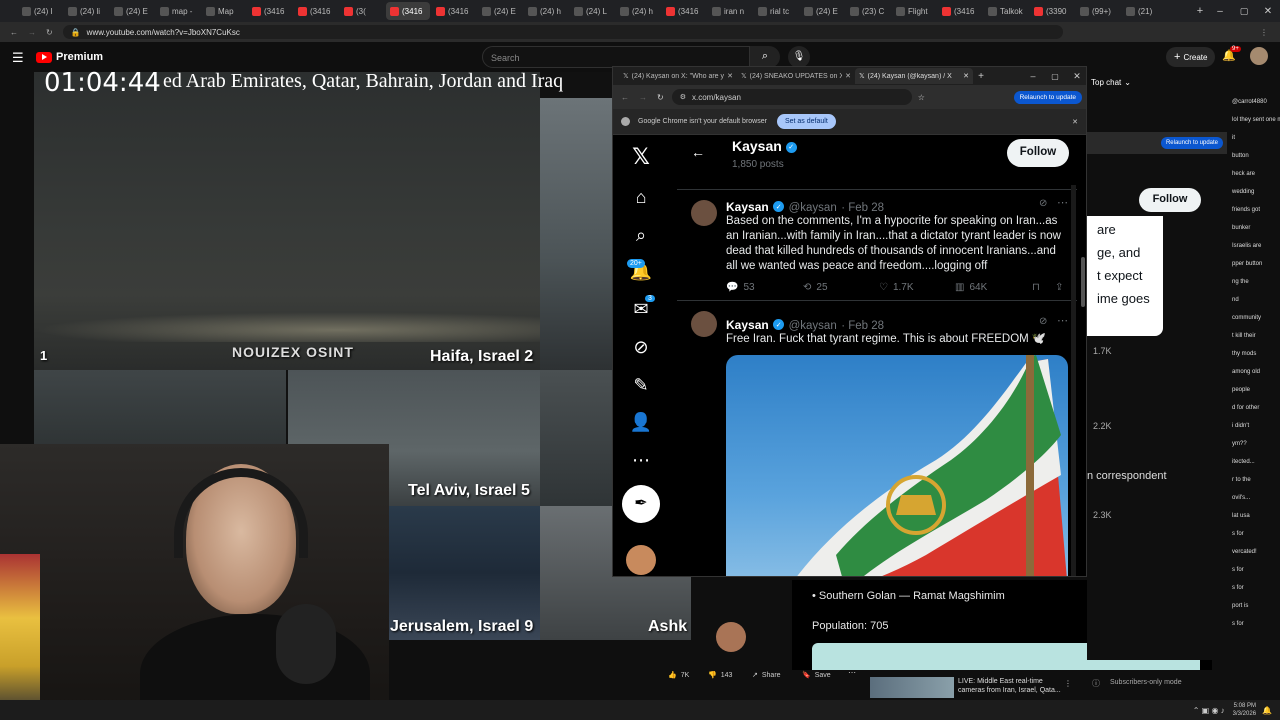  What do you see at coordinates (49, 32) in the screenshot?
I see `reload-icon: ↻` at bounding box center [49, 32].